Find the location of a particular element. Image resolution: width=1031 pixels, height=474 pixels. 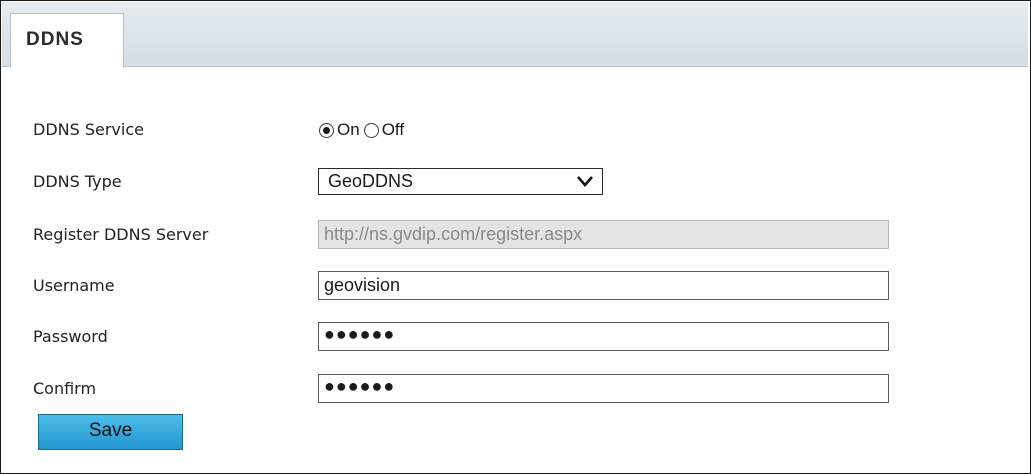

tab-bar: DDNS is located at coordinates (515, 35).